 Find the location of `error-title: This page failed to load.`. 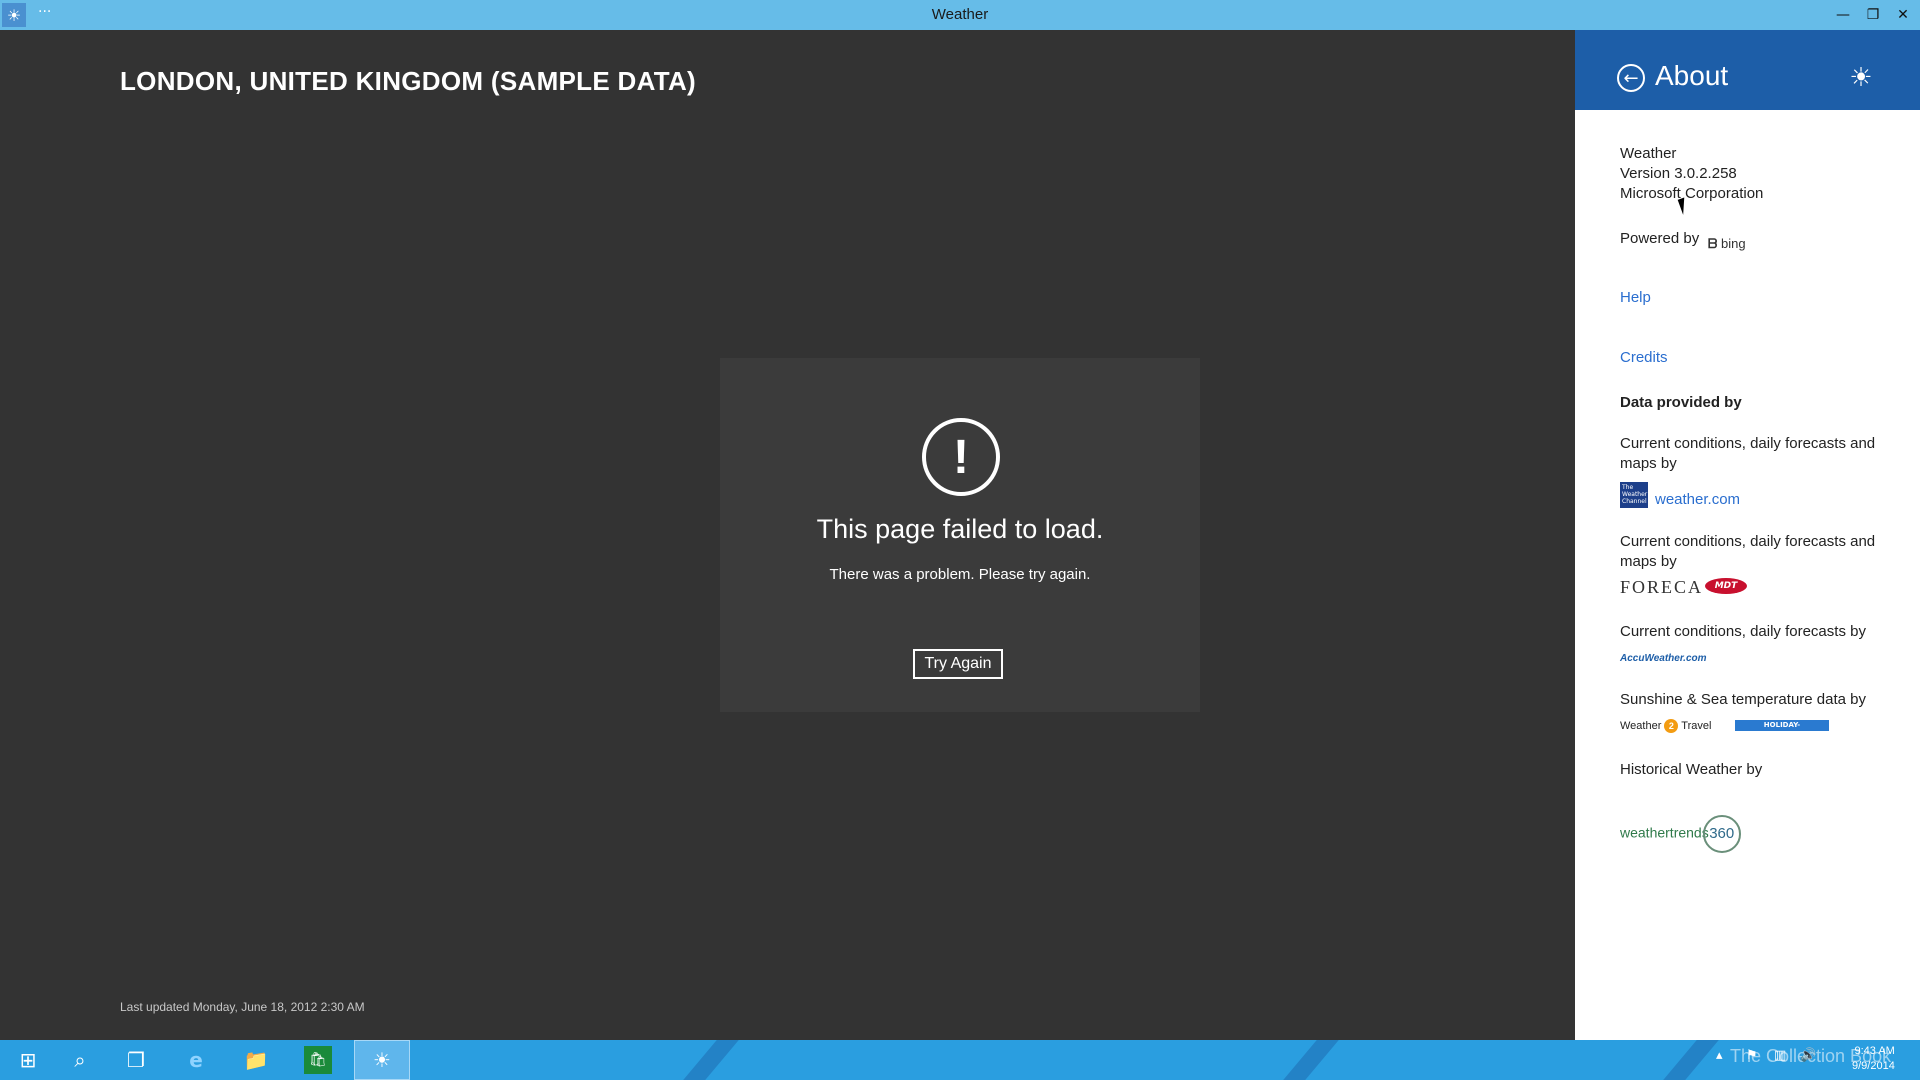

error-title: This page failed to load. is located at coordinates (960, 529).